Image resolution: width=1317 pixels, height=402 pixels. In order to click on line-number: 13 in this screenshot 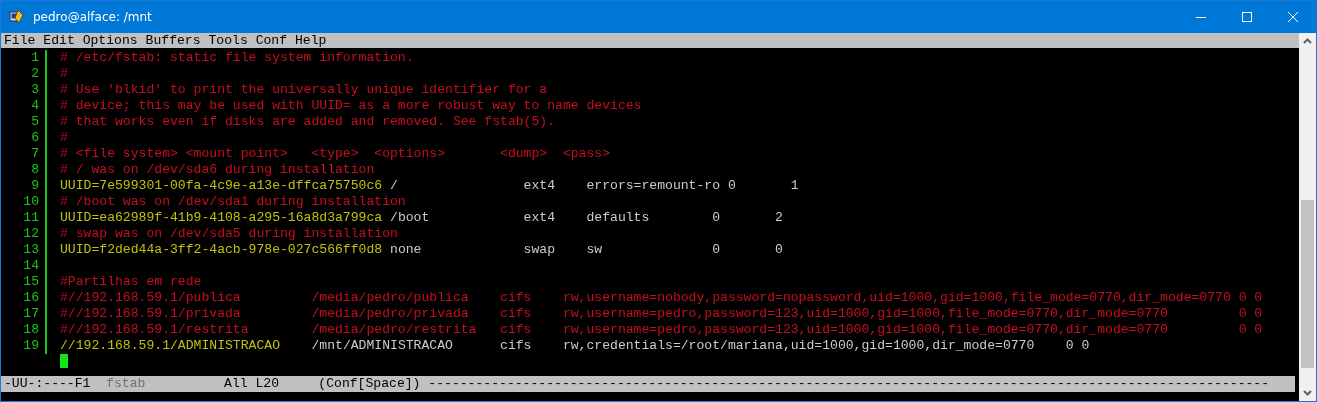, I will do `click(30, 250)`.